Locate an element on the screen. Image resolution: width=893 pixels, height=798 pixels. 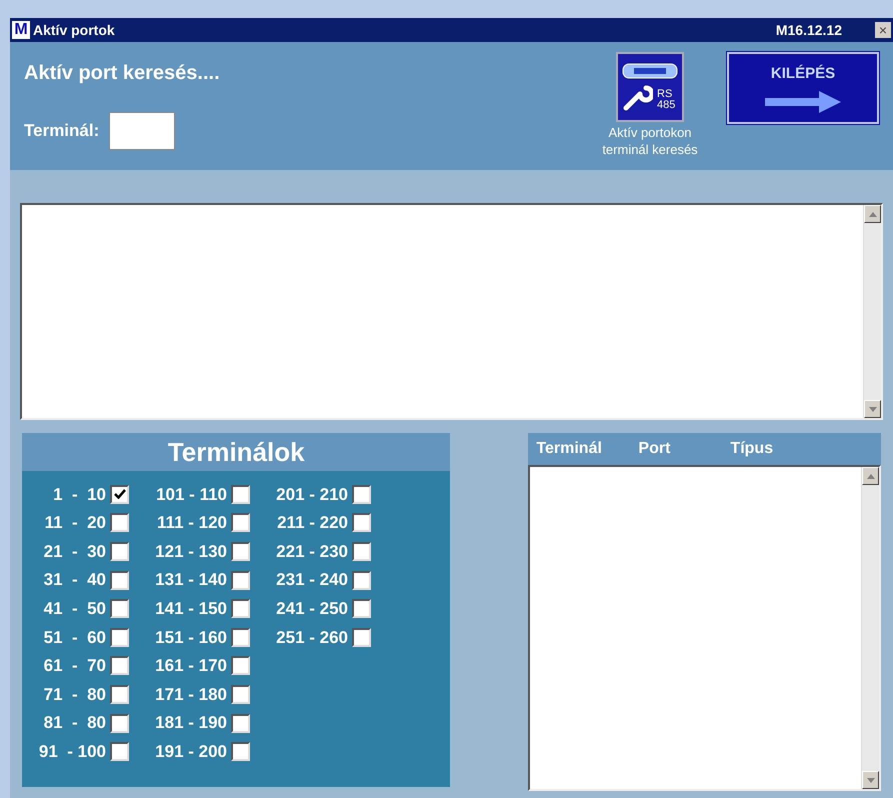
range-label: 171 - 180 is located at coordinates (190, 695).